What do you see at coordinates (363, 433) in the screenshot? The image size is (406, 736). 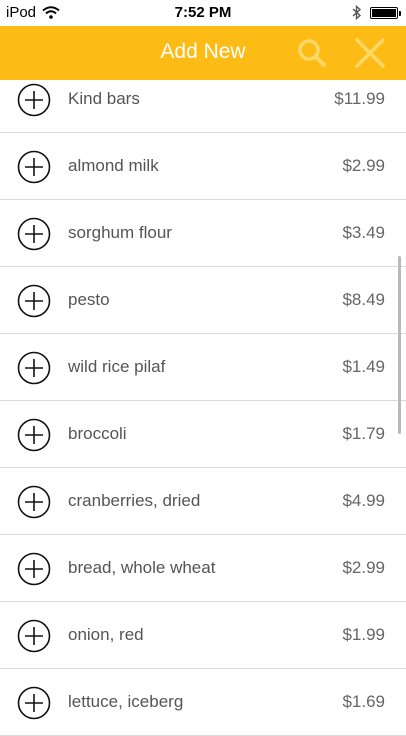 I see `item-price: $1.79` at bounding box center [363, 433].